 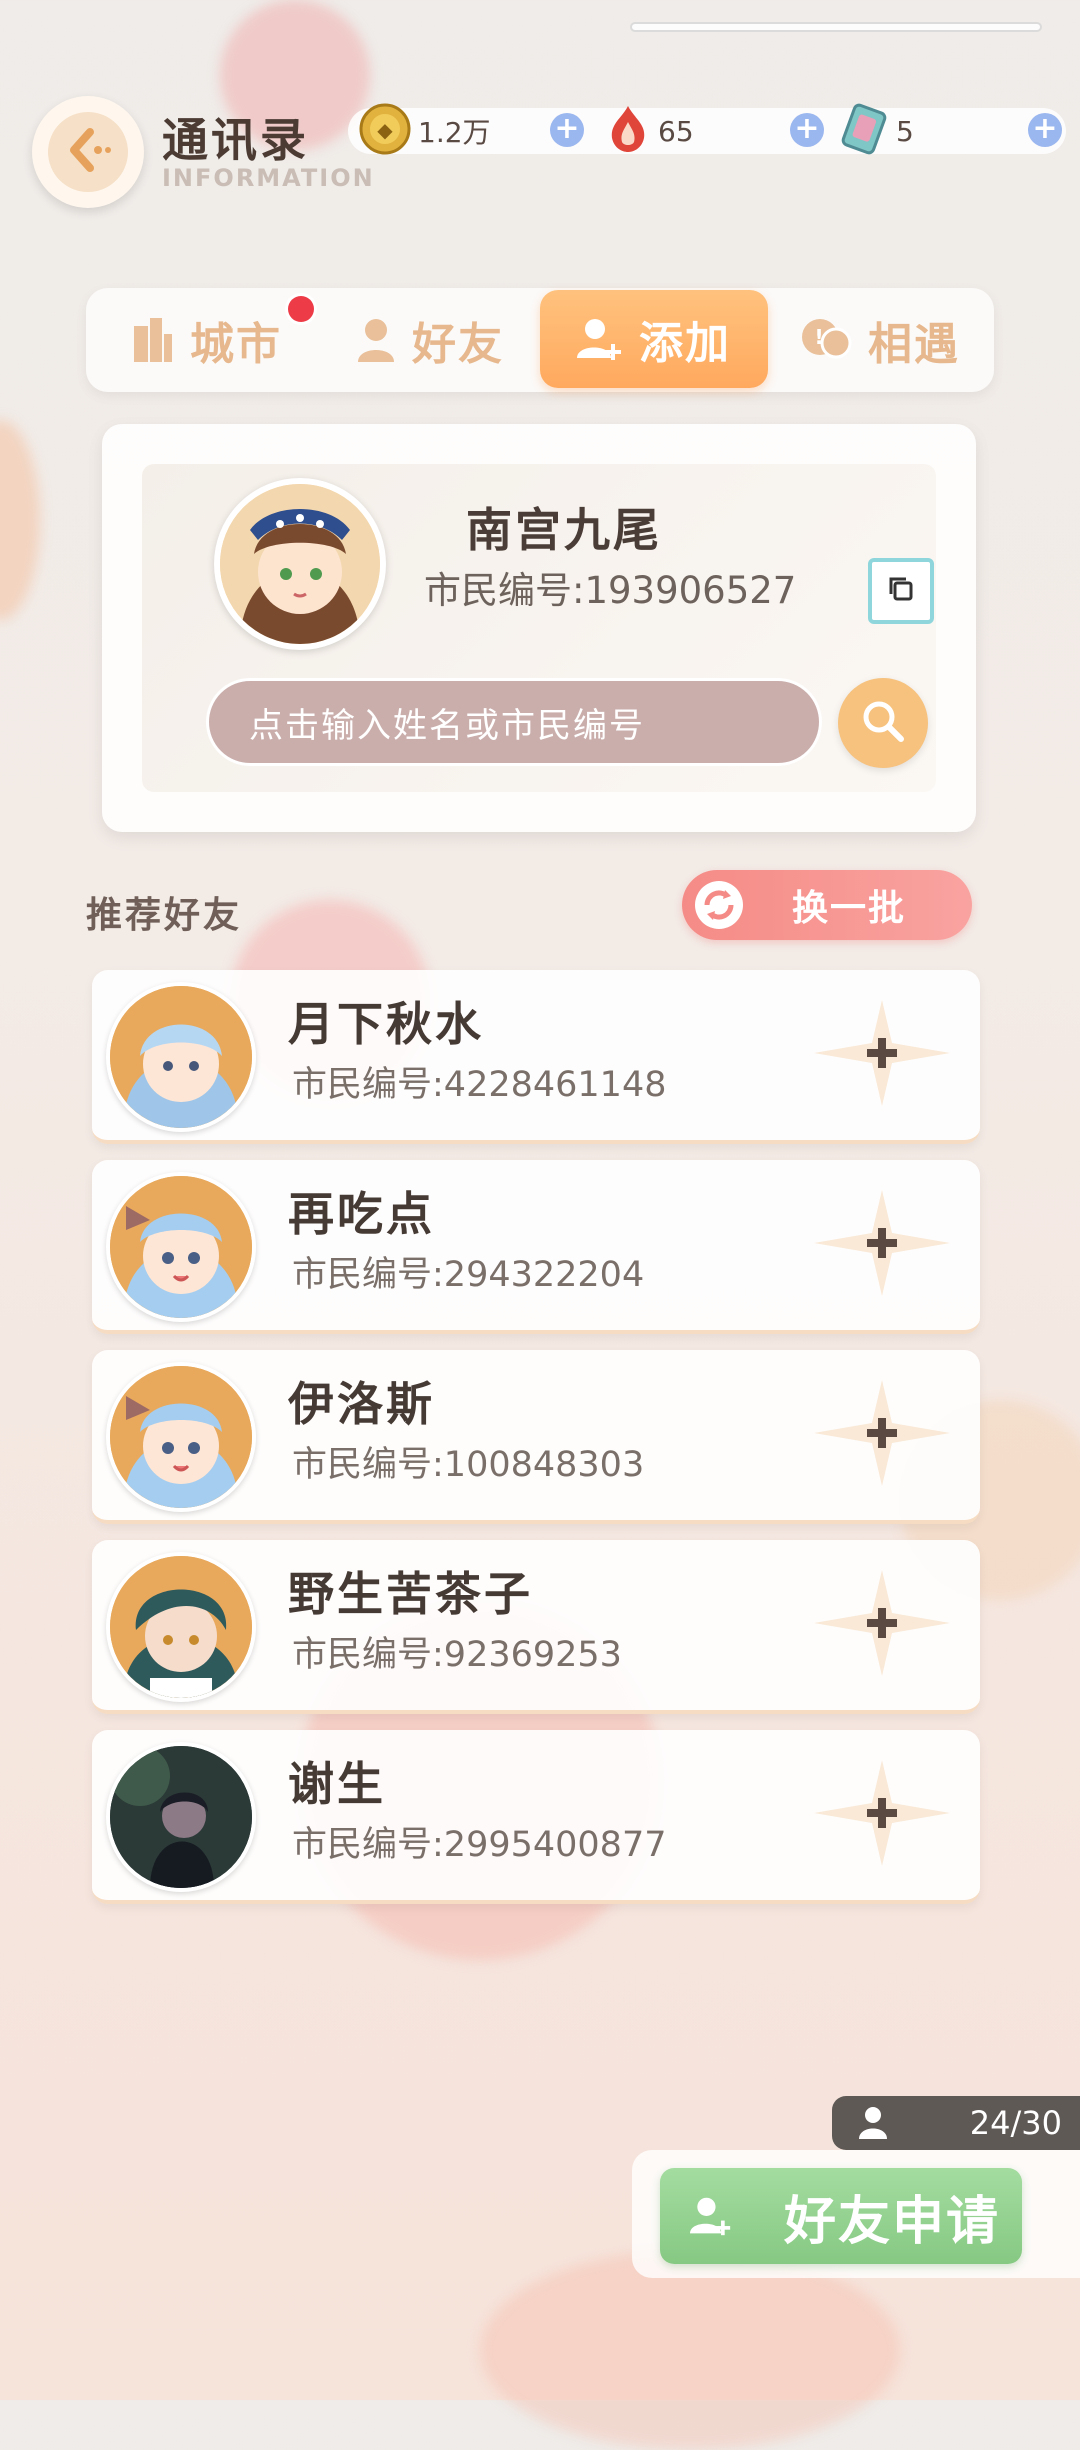 I want to click on back-arrow-icon, so click(x=88, y=152).